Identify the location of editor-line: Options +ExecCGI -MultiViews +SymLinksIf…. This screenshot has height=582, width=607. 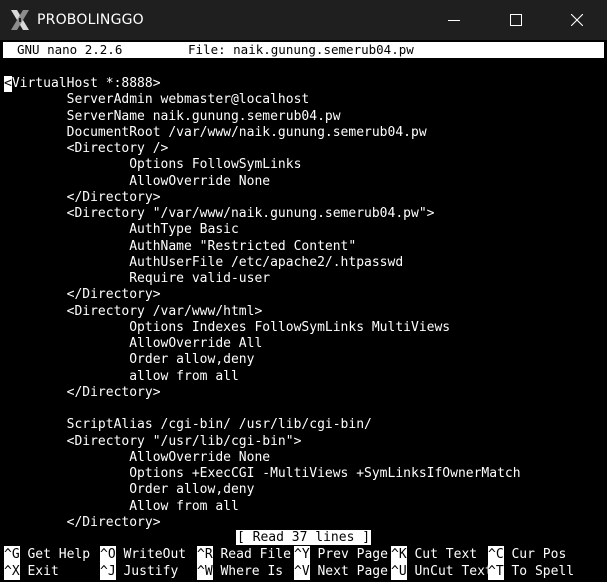
(262, 473).